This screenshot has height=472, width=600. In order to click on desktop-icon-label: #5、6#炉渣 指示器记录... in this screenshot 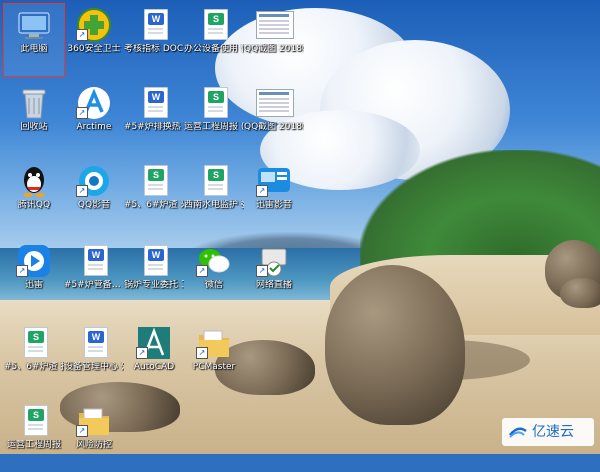, I will do `click(34, 367)`.